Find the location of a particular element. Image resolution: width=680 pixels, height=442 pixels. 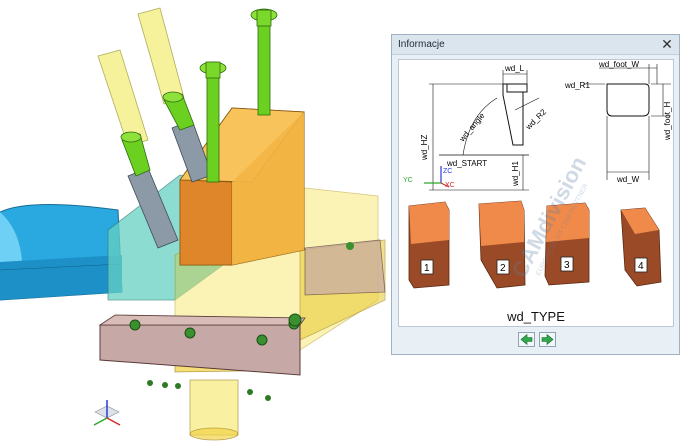

dimension-lines-right is located at coordinates (627, 118).